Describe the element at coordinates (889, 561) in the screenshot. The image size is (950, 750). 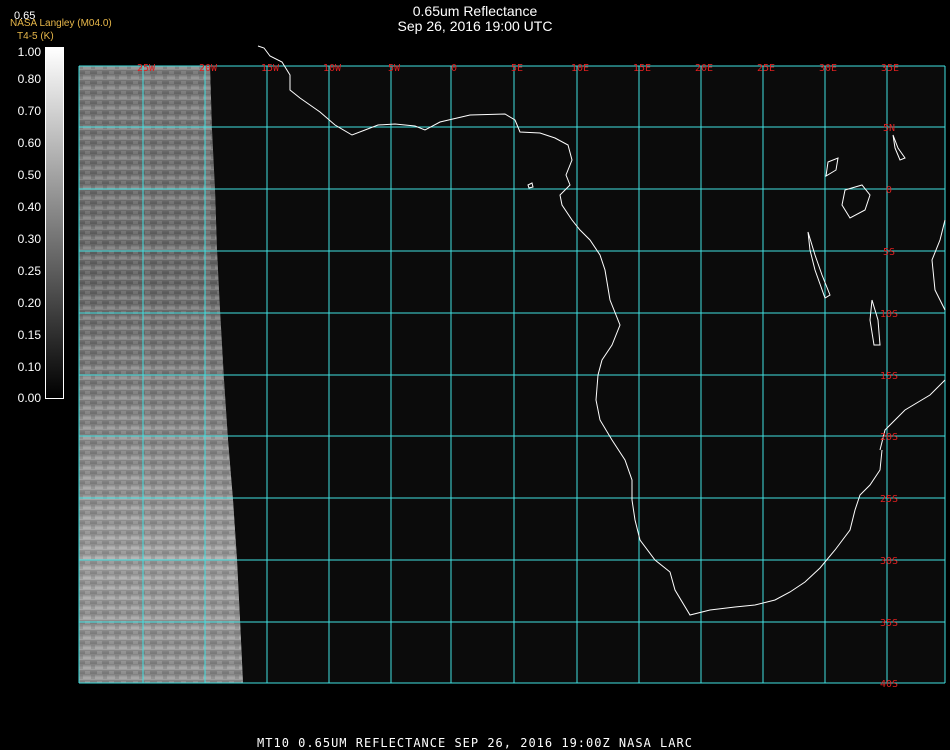
I see `latitude-label: 30S` at that location.